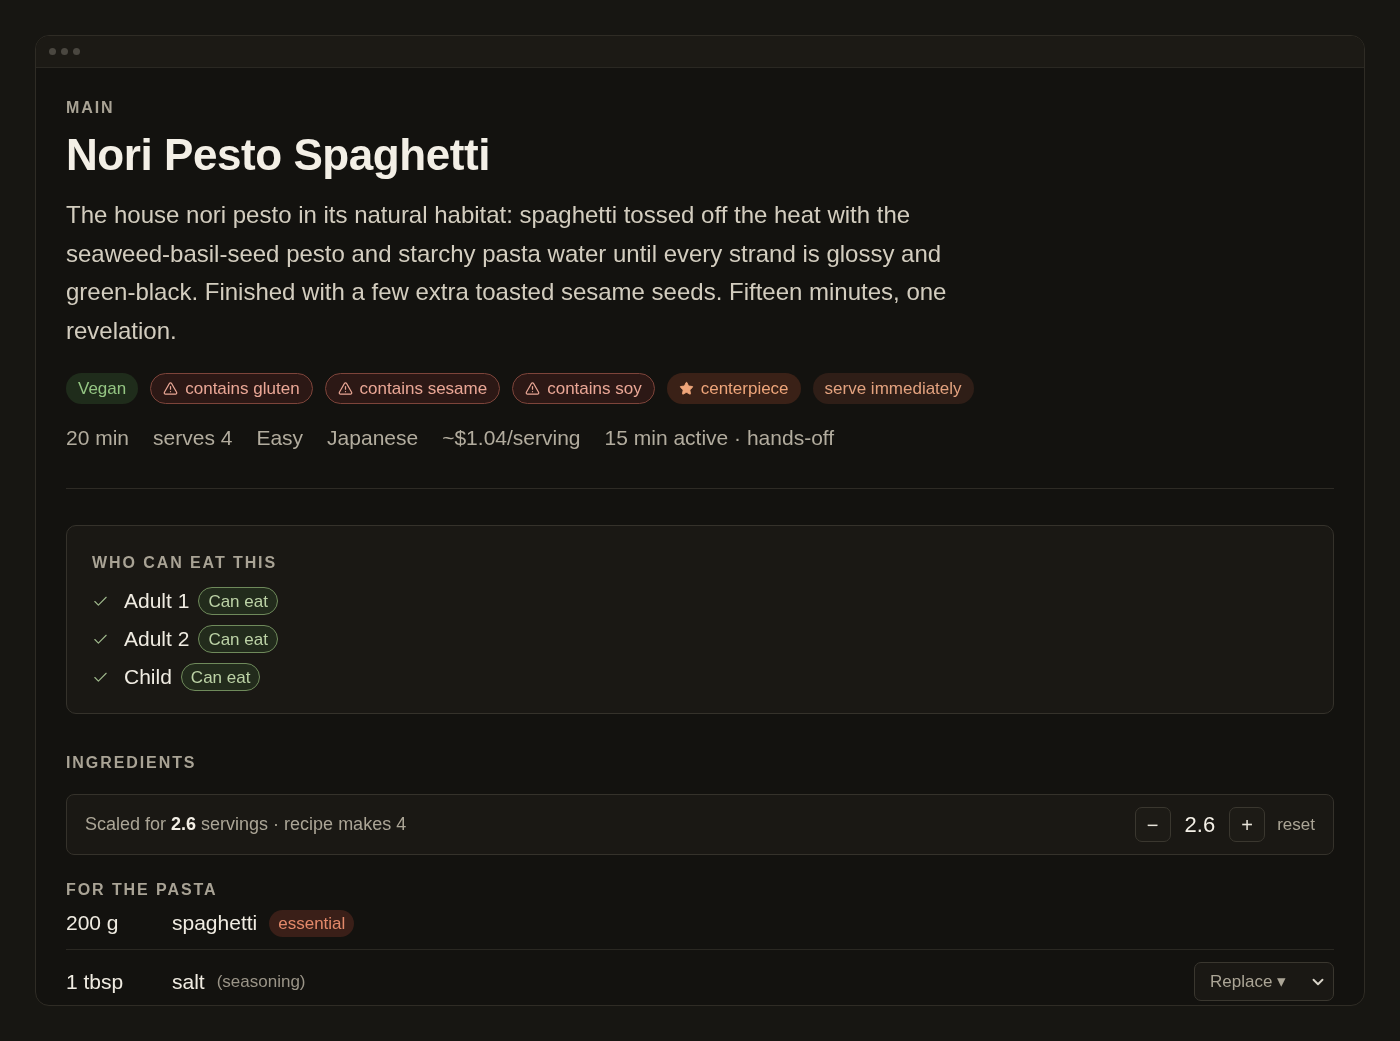 The height and width of the screenshot is (1041, 1400). Describe the element at coordinates (511, 438) in the screenshot. I see `recipe-meta: ~$1.04/serving` at that location.